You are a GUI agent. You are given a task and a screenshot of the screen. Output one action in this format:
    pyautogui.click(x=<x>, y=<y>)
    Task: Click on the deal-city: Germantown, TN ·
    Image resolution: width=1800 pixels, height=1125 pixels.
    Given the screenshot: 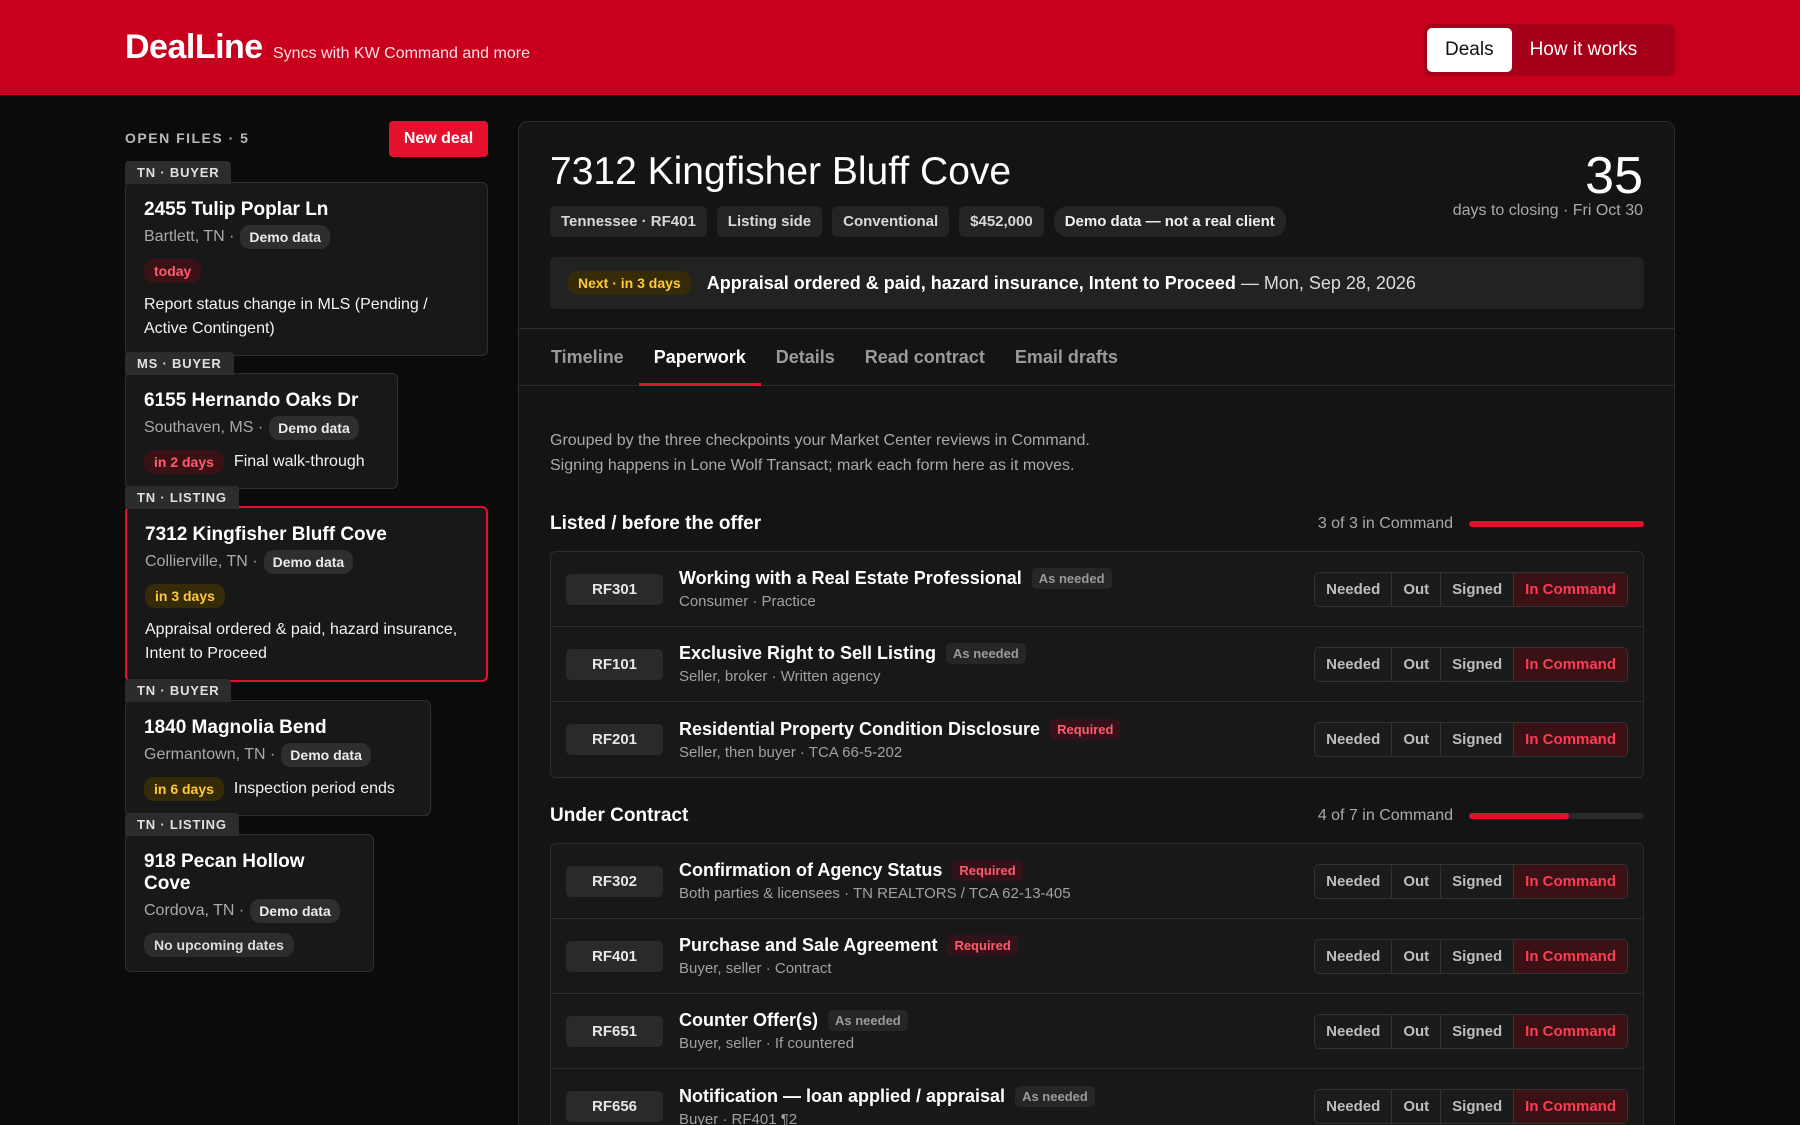 What is the action you would take?
    pyautogui.click(x=210, y=754)
    